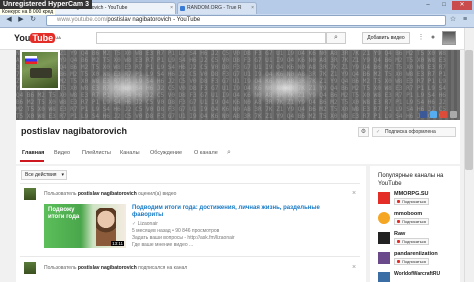 This screenshot has height=282, width=474. What do you see at coordinates (410, 132) in the screenshot?
I see `subscribed-label: Подписка оформлена` at bounding box center [410, 132].